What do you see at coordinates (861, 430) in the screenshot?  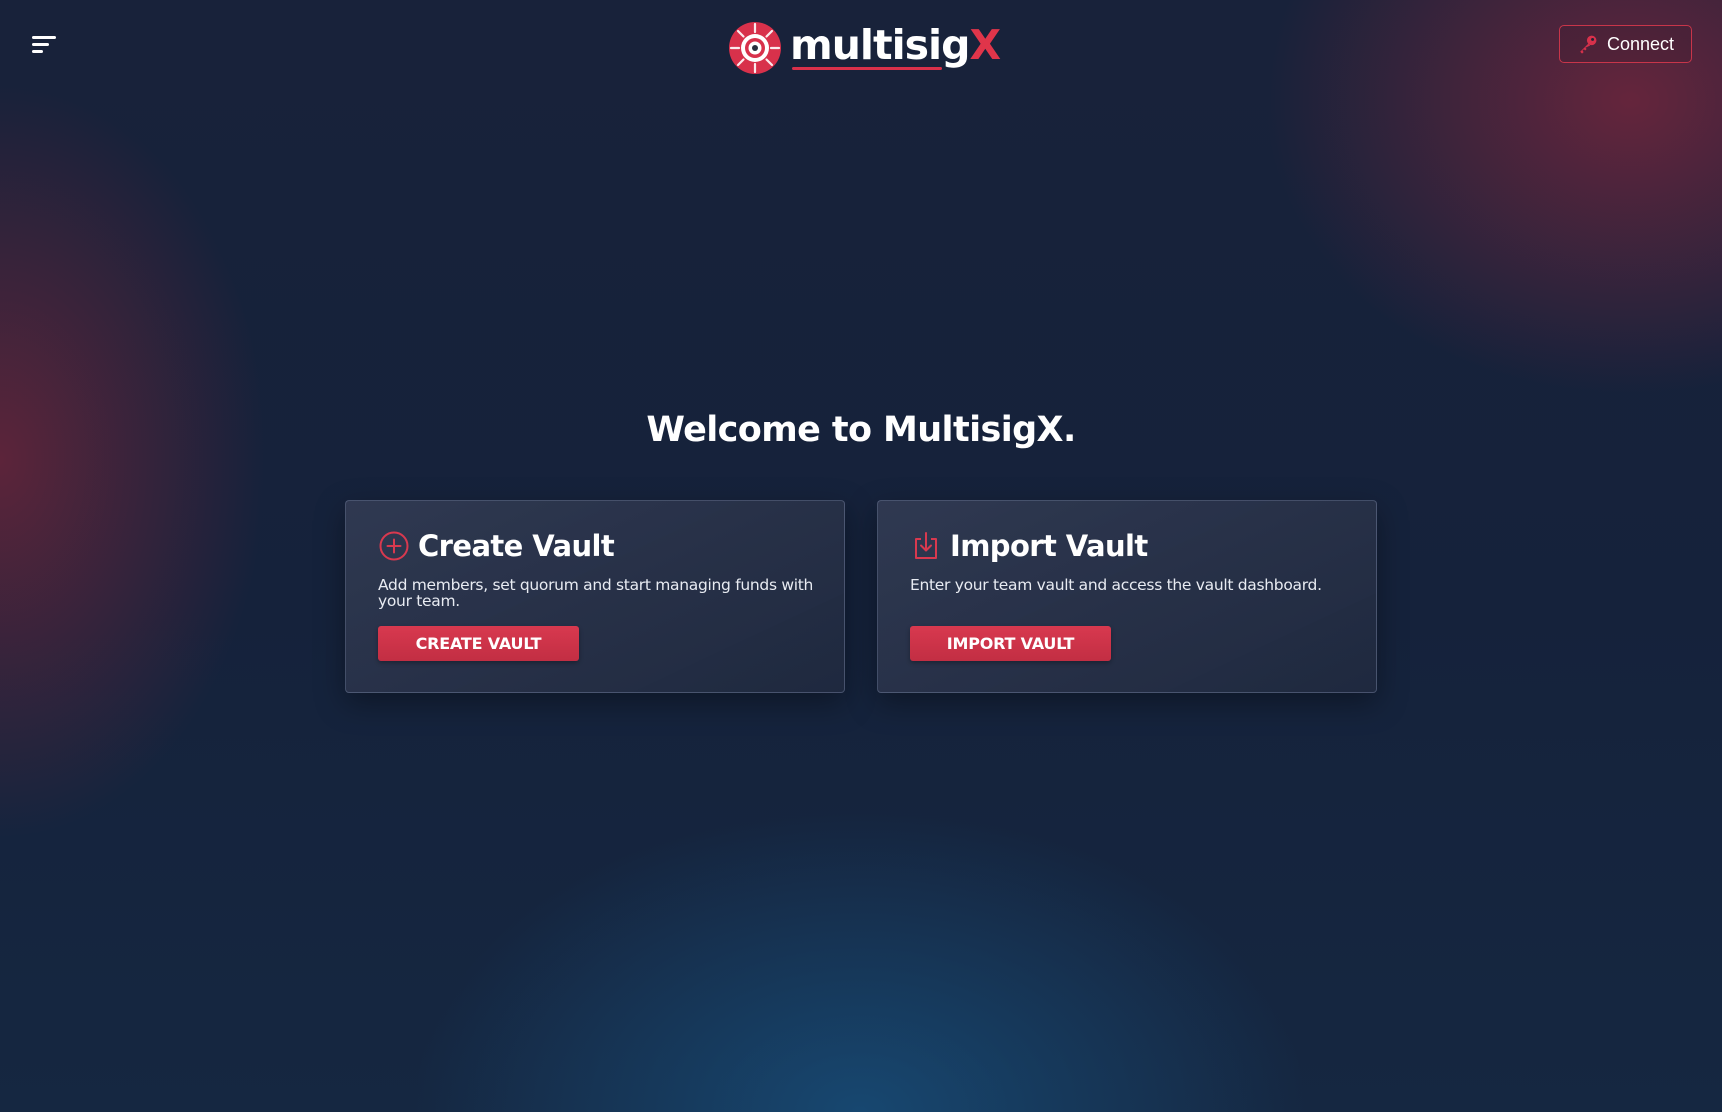 I see `welcome-title: Welcome to MultisigX.` at bounding box center [861, 430].